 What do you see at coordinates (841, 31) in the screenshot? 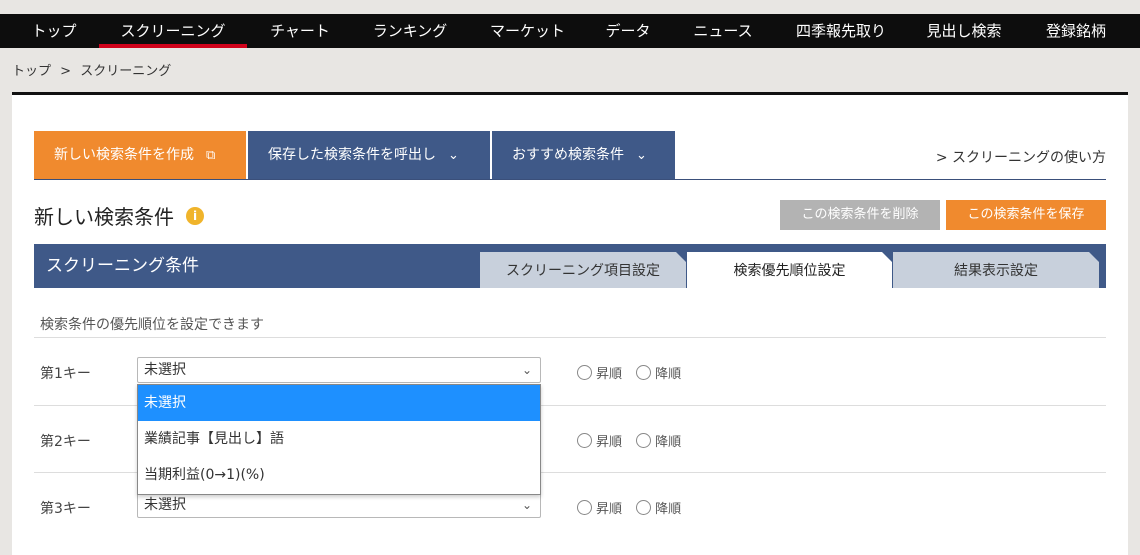
I see `nav-item-shikiho: 四季報先取り` at bounding box center [841, 31].